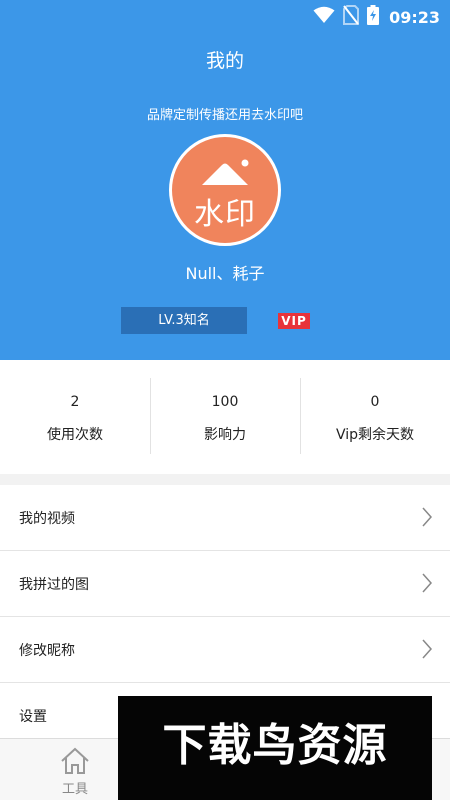 The height and width of the screenshot is (800, 450). What do you see at coordinates (225, 402) in the screenshot?
I see `stat-value: 100` at bounding box center [225, 402].